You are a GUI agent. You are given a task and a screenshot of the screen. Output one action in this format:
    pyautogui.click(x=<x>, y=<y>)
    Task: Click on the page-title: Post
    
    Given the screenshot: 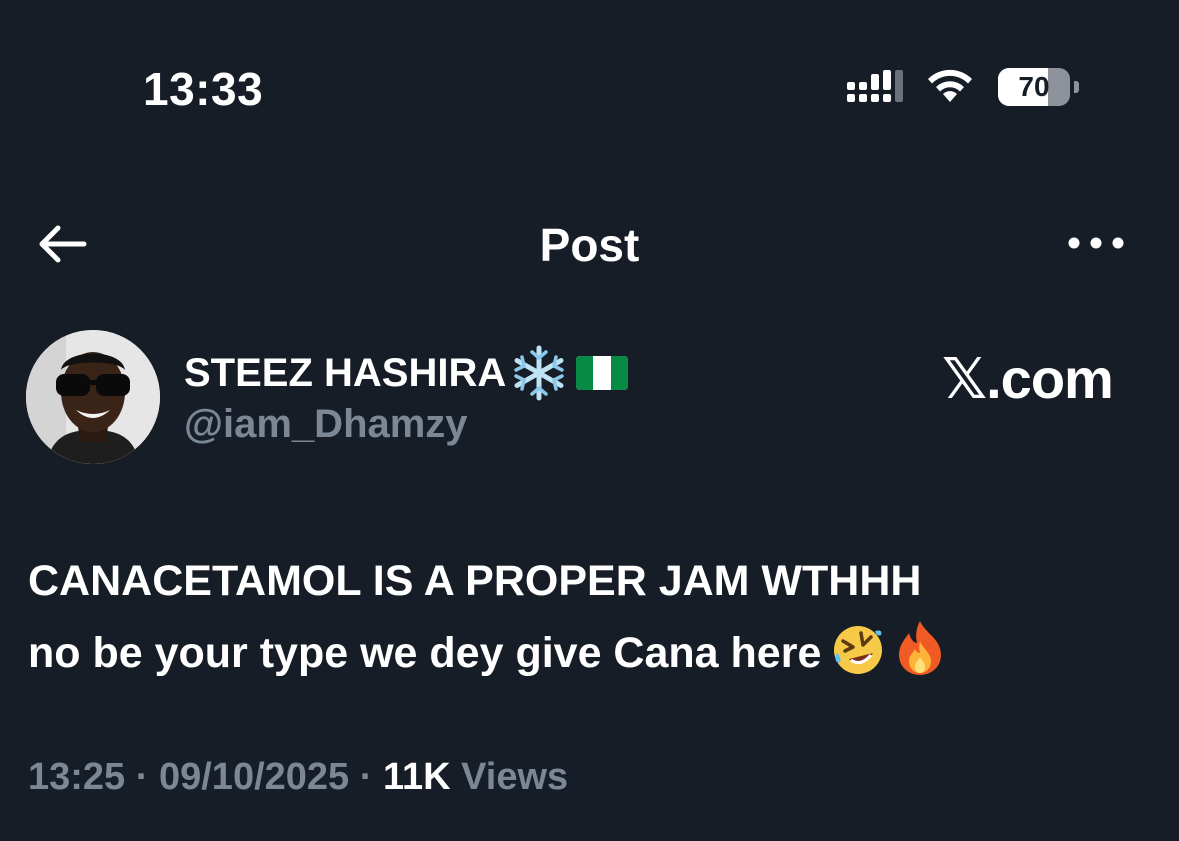 What is the action you would take?
    pyautogui.click(x=589, y=245)
    